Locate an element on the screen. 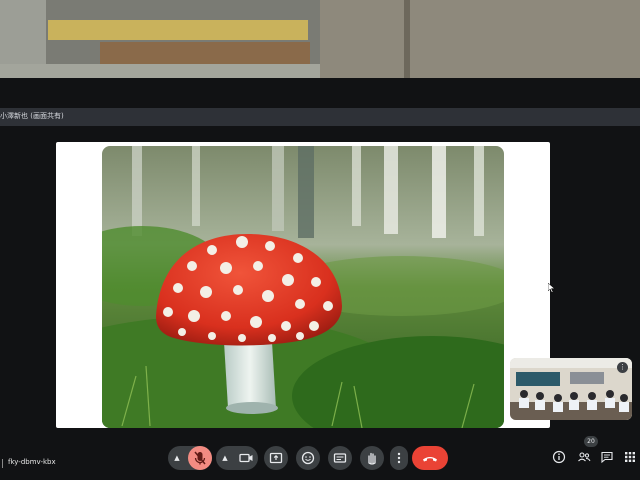  mic-control: ▲ is located at coordinates (190, 458).